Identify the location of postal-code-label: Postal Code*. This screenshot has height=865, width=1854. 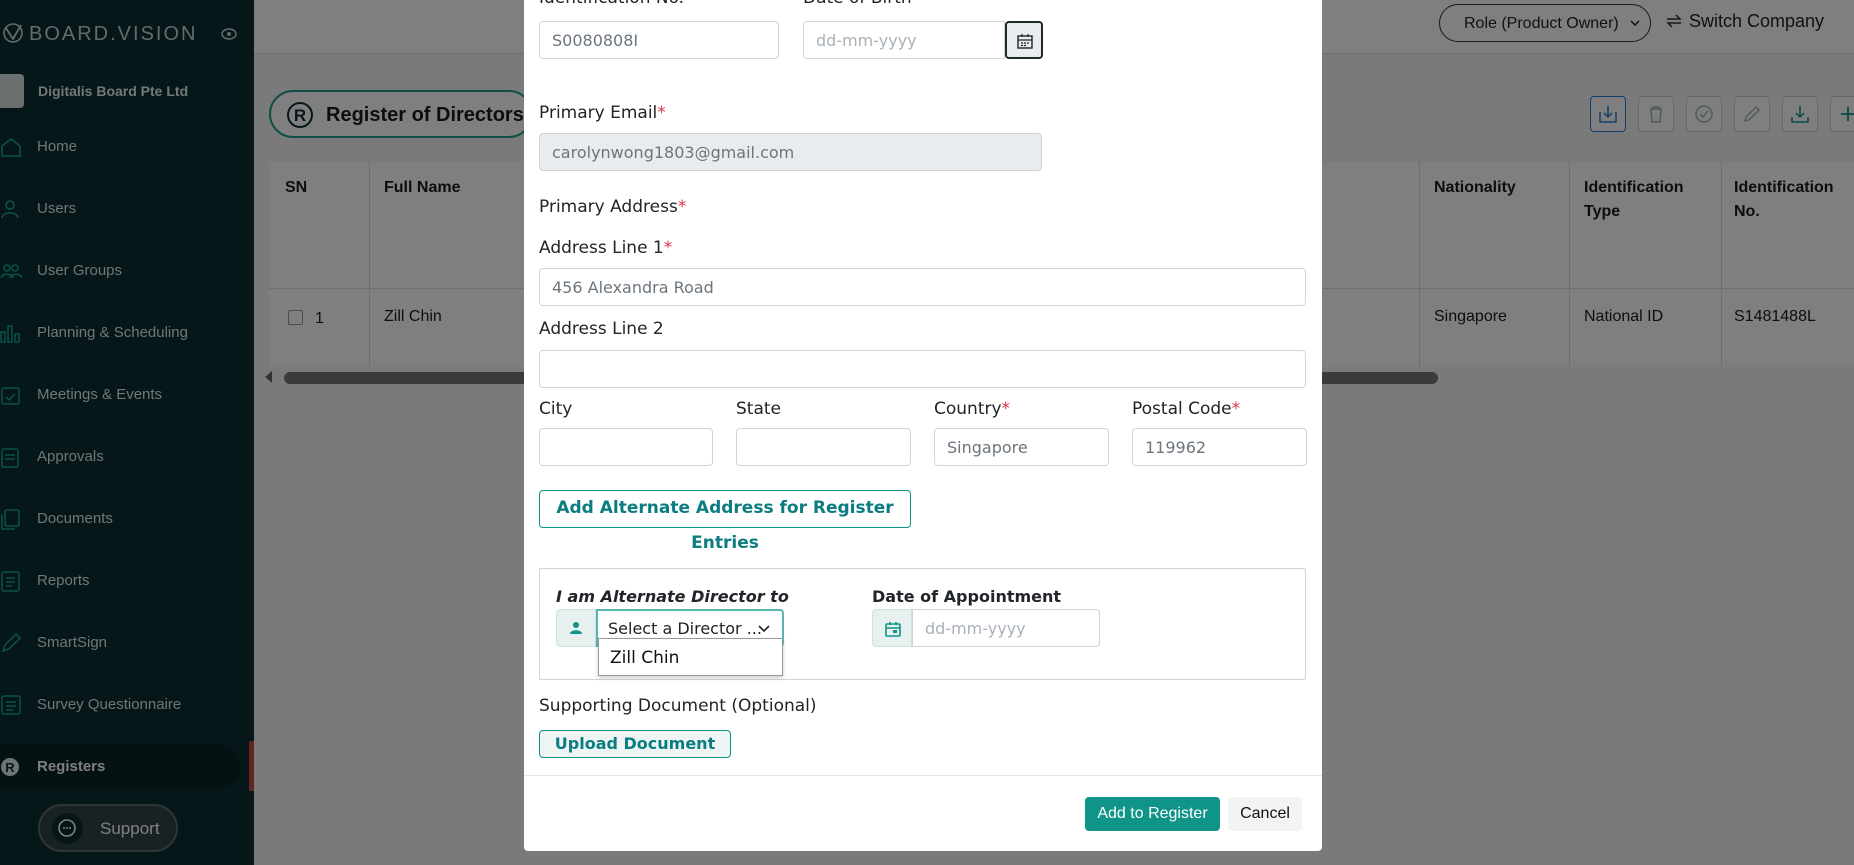
(1186, 409).